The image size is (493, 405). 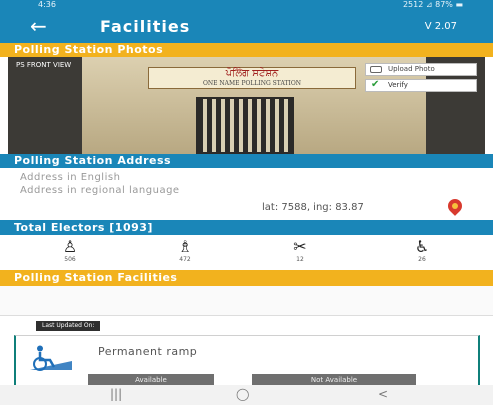 I want to click on facilities-section-header: Polling Station Facilities, so click(x=246, y=278).